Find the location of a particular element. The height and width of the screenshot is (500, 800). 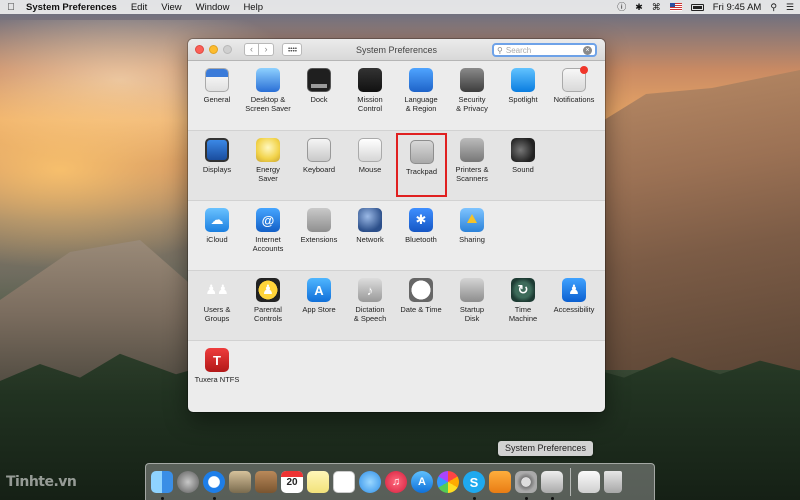

pane-label: Dictation & Speech is located at coordinates (370, 314).